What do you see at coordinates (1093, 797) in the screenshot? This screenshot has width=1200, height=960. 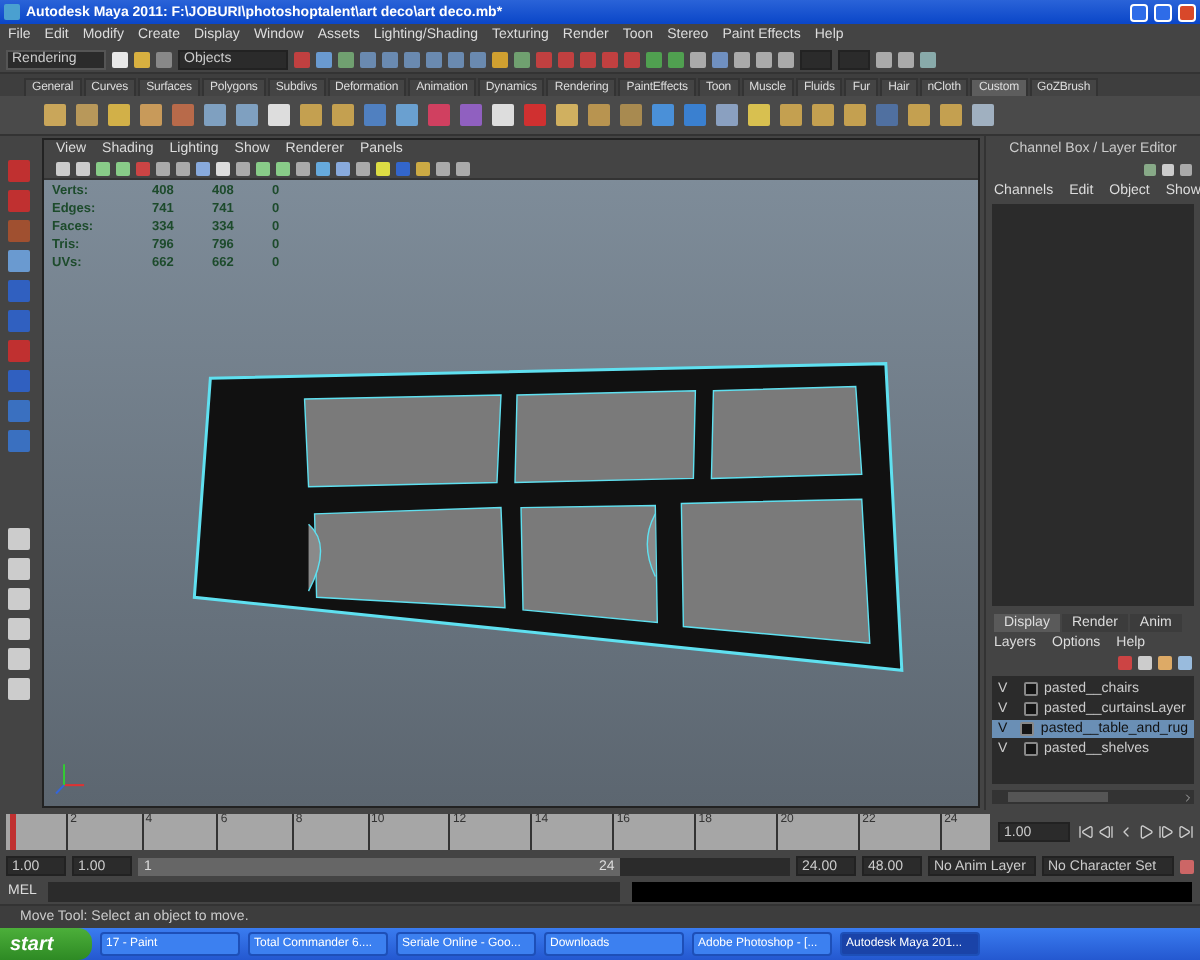 I see `scroll-bar` at bounding box center [1093, 797].